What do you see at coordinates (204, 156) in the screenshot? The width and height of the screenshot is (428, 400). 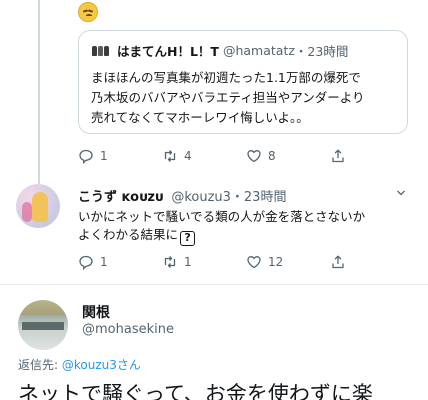 I see `retweet-button: 4` at bounding box center [204, 156].